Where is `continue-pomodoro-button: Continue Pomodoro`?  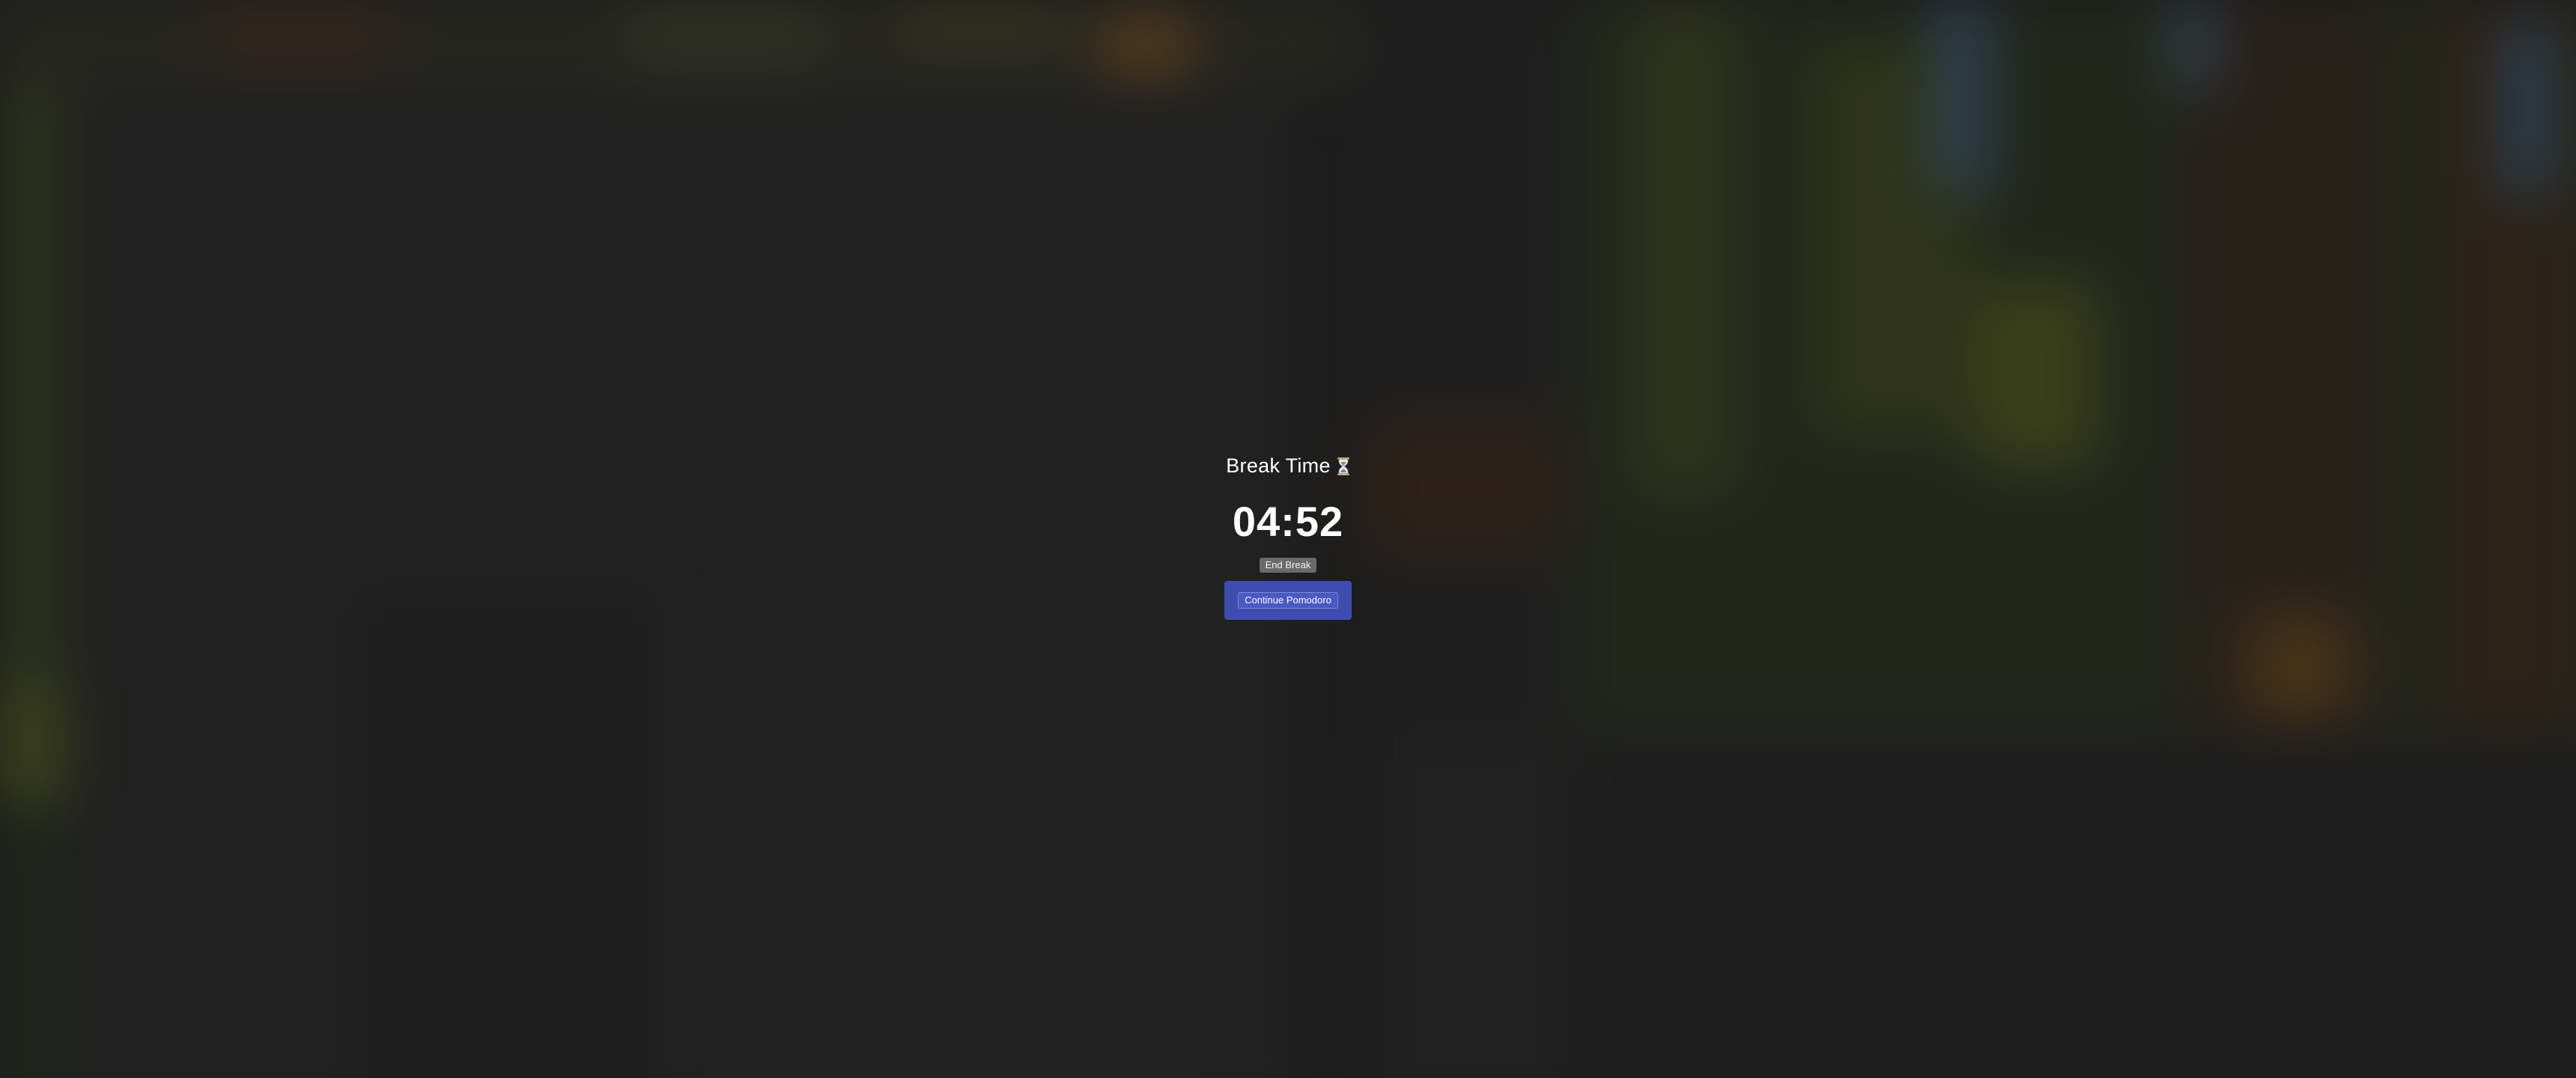 continue-pomodoro-button: Continue Pomodoro is located at coordinates (1288, 600).